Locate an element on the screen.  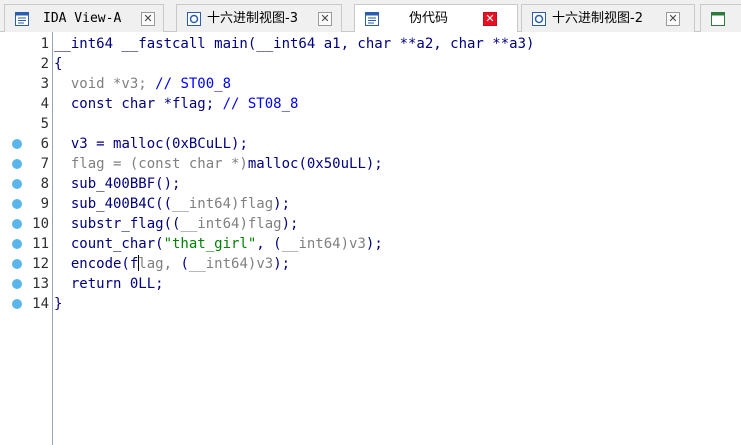
gutter-row: 14 is located at coordinates (26, 304).